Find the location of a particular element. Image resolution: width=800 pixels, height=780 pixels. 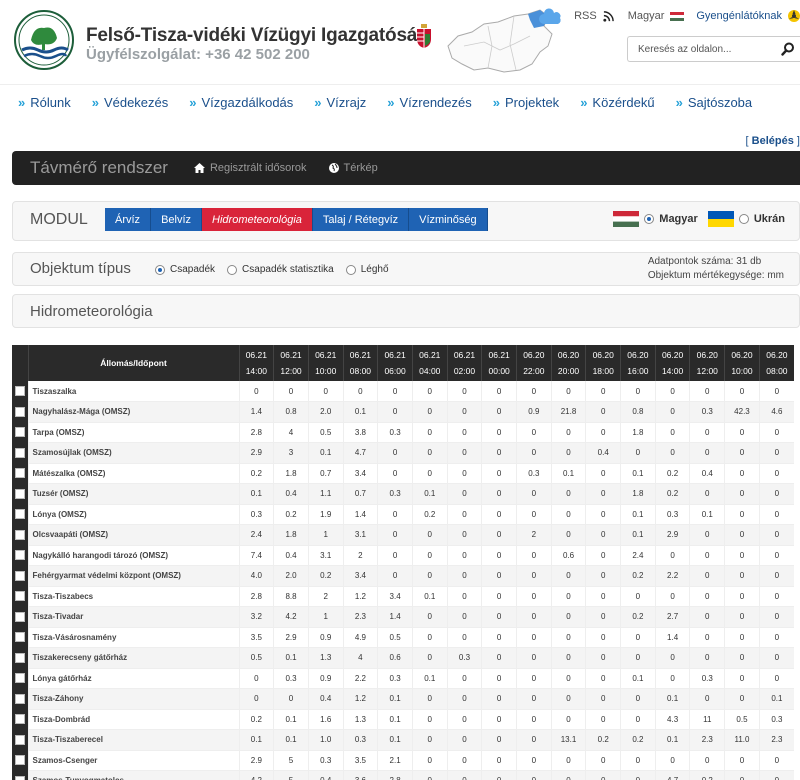

tab-hidrometeorologia: Hidrometeorológia is located at coordinates (257, 219).